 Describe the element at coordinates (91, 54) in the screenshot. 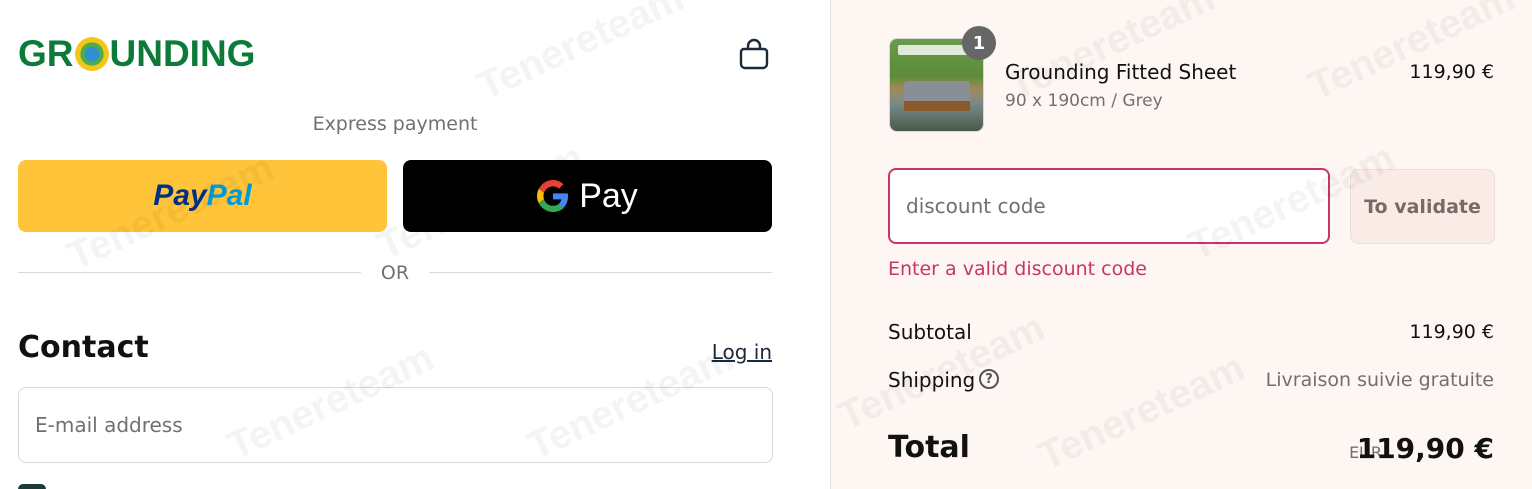

I see `sun-logo-icon` at that location.